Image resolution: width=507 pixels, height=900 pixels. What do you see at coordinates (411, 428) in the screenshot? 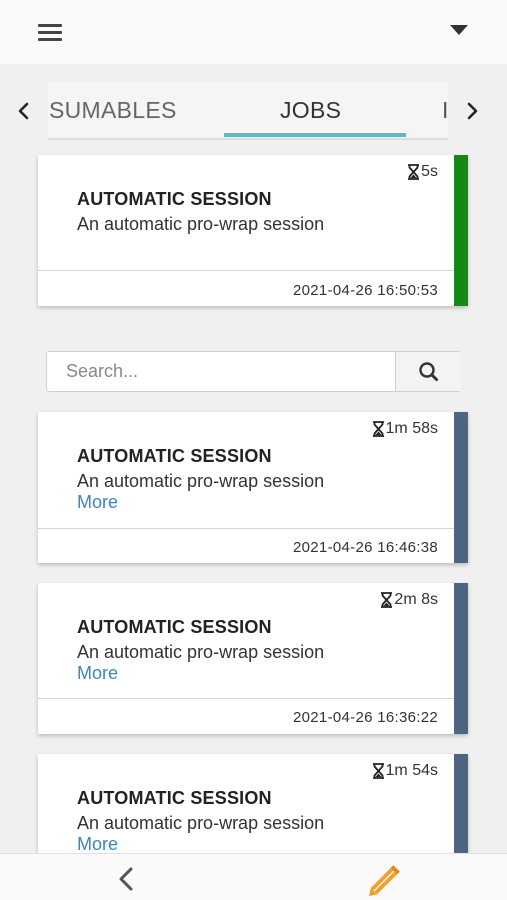
I see `job-duration-text: 1m 58s` at bounding box center [411, 428].